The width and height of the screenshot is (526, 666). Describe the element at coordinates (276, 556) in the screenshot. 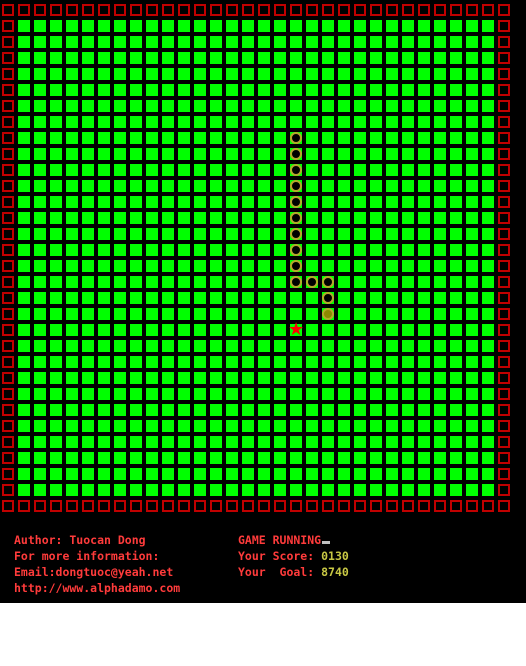

I see `score-label: Your Score:` at that location.